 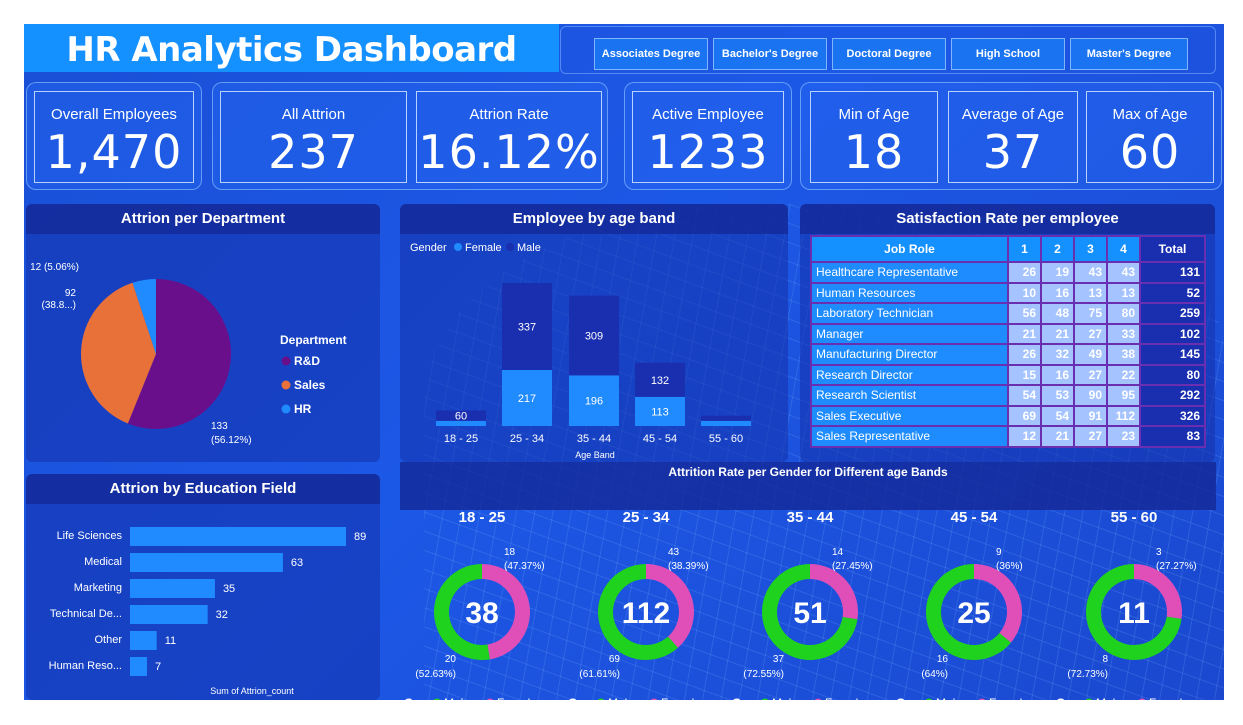 What do you see at coordinates (313, 152) in the screenshot?
I see `kpi-value: 237` at bounding box center [313, 152].